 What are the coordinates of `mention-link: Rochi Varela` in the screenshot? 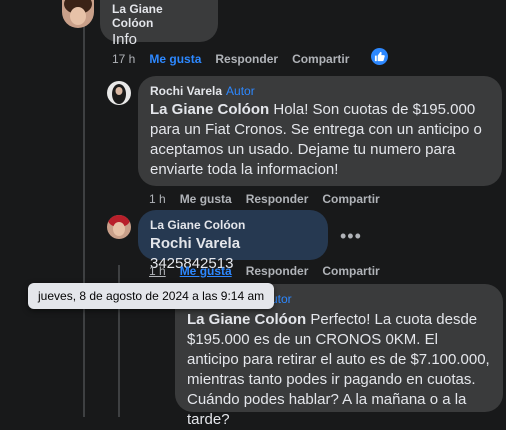 It's located at (195, 243).